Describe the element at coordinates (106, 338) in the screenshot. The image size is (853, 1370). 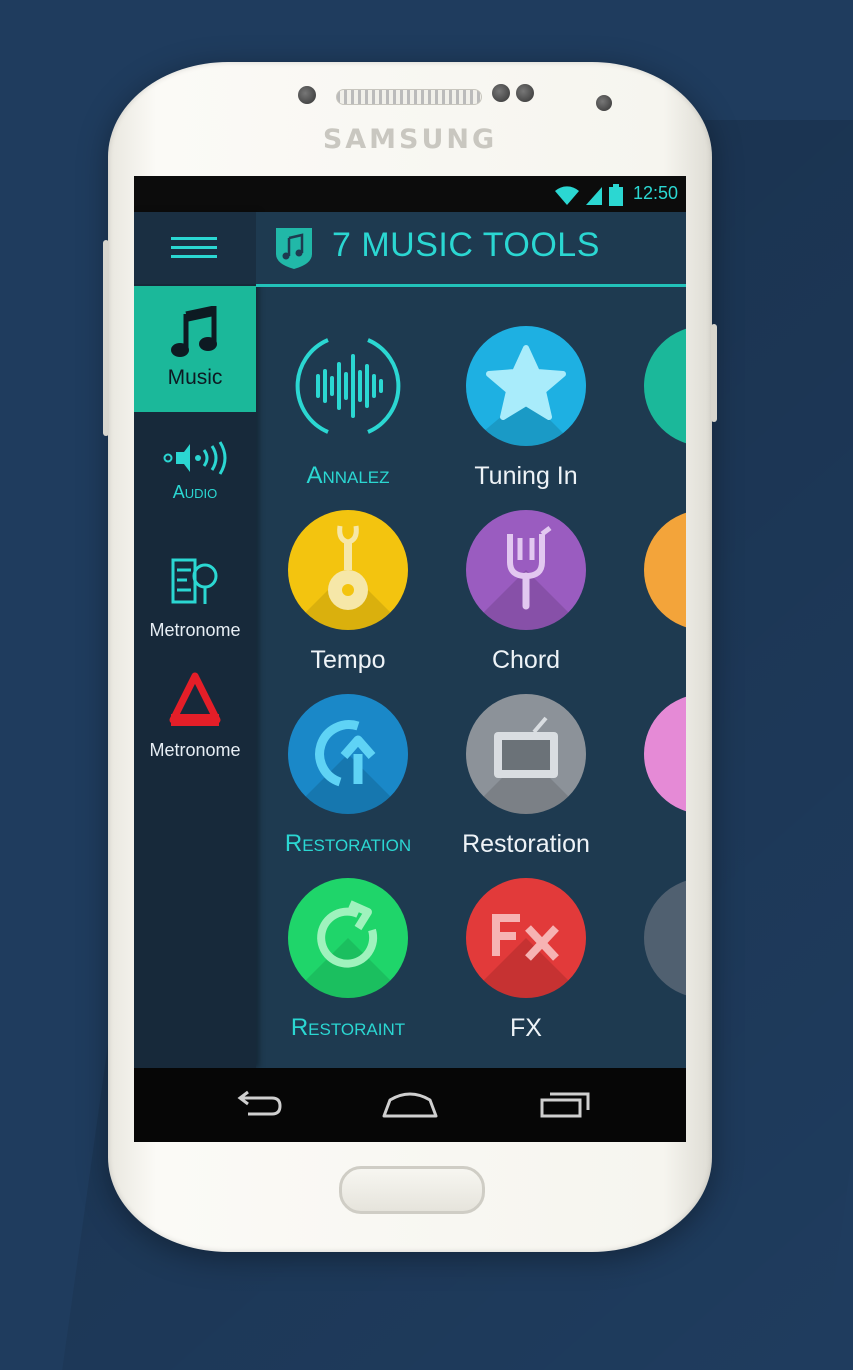
I see `volume-button` at that location.